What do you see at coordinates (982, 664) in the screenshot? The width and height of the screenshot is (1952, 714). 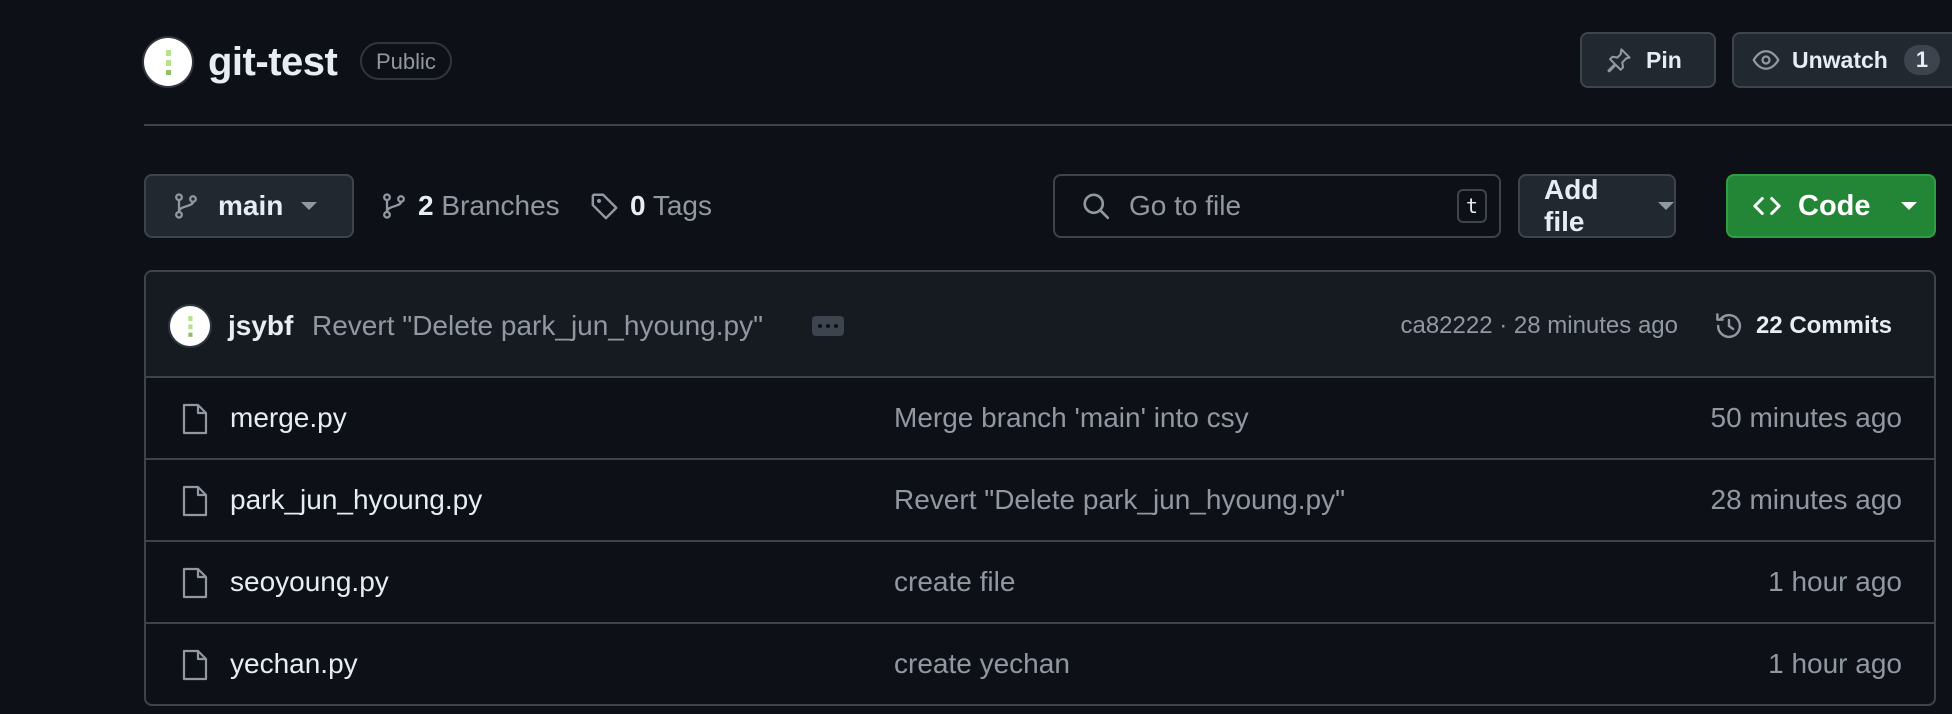 I see `file-commit-message: create yechan` at bounding box center [982, 664].